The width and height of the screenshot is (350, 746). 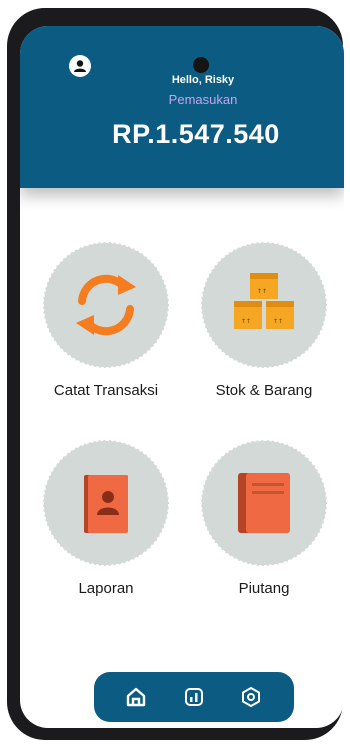 I want to click on income-amount: RP.1.547.540, so click(x=196, y=134).